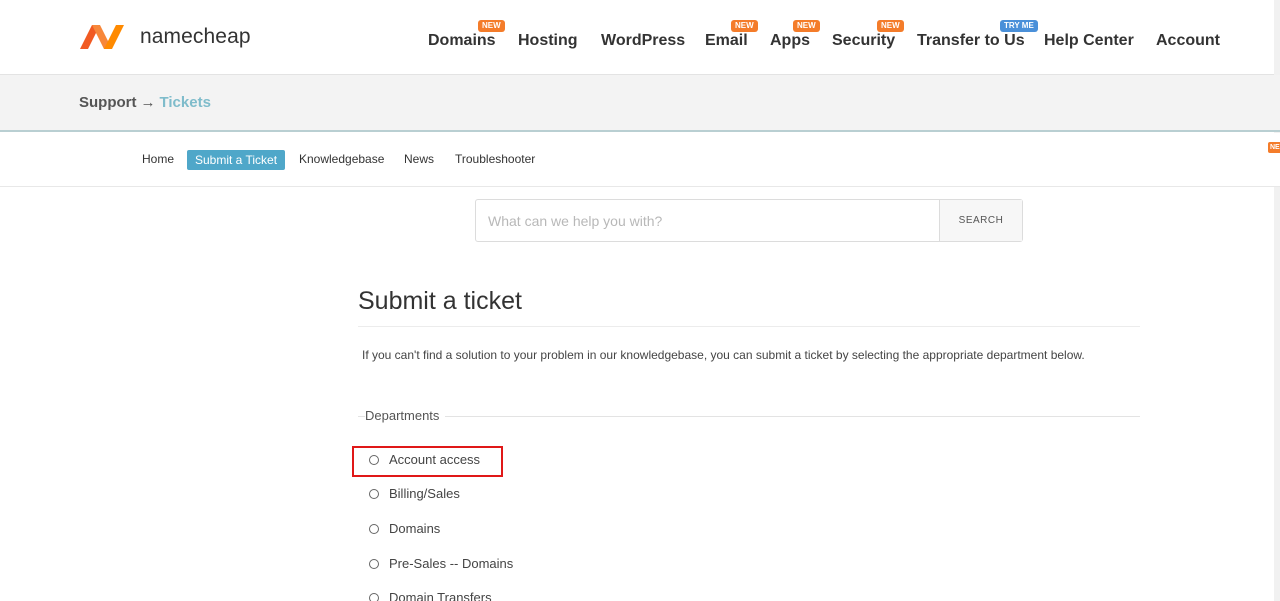  I want to click on department-option-billing-sales: Billing/Sales, so click(414, 493).